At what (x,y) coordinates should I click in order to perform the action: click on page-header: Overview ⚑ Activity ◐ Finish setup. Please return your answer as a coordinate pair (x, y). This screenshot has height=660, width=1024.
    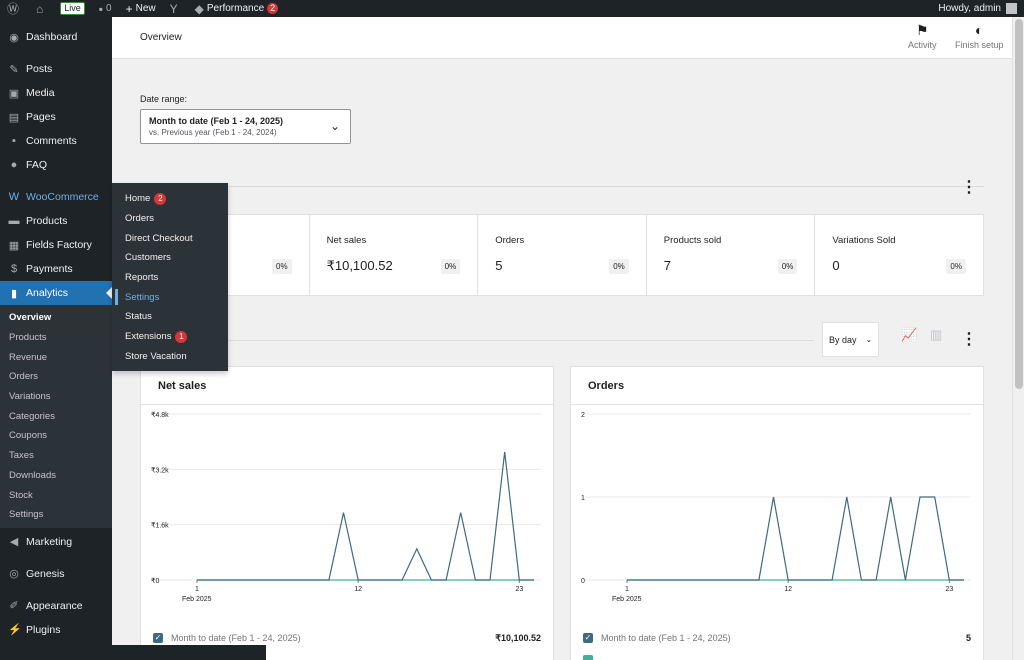
    Looking at the image, I should click on (562, 38).